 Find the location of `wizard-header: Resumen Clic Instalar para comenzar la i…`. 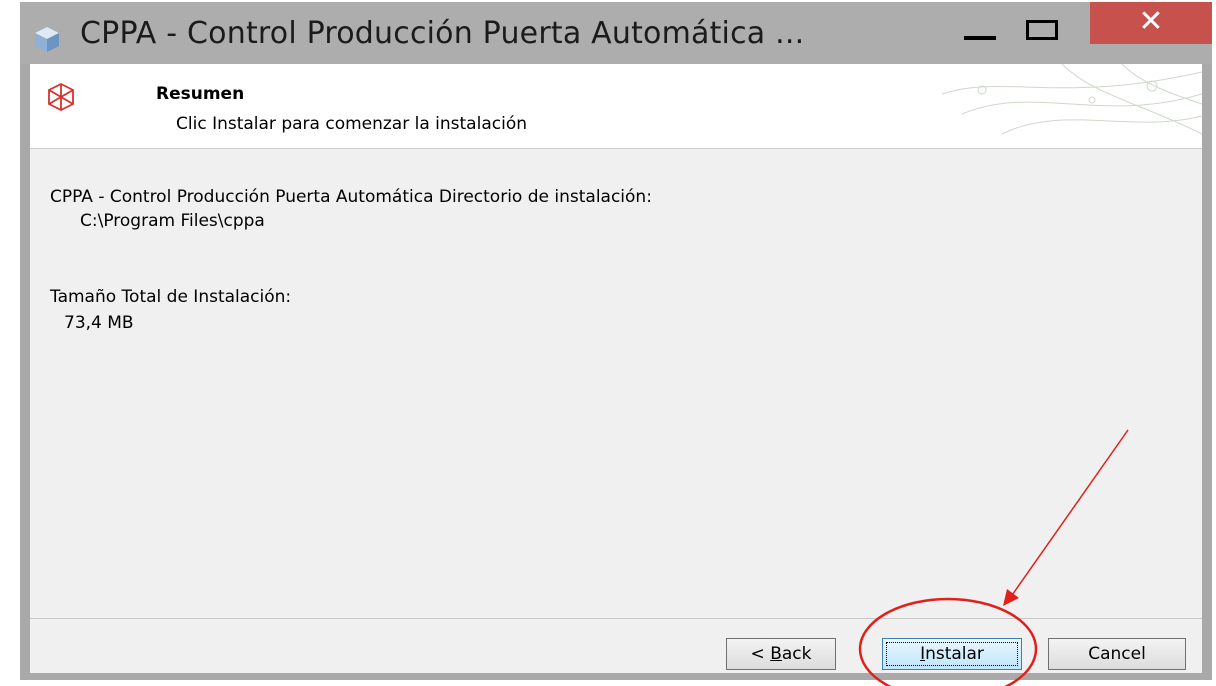

wizard-header: Resumen Clic Instalar para comenzar la i… is located at coordinates (616, 106).